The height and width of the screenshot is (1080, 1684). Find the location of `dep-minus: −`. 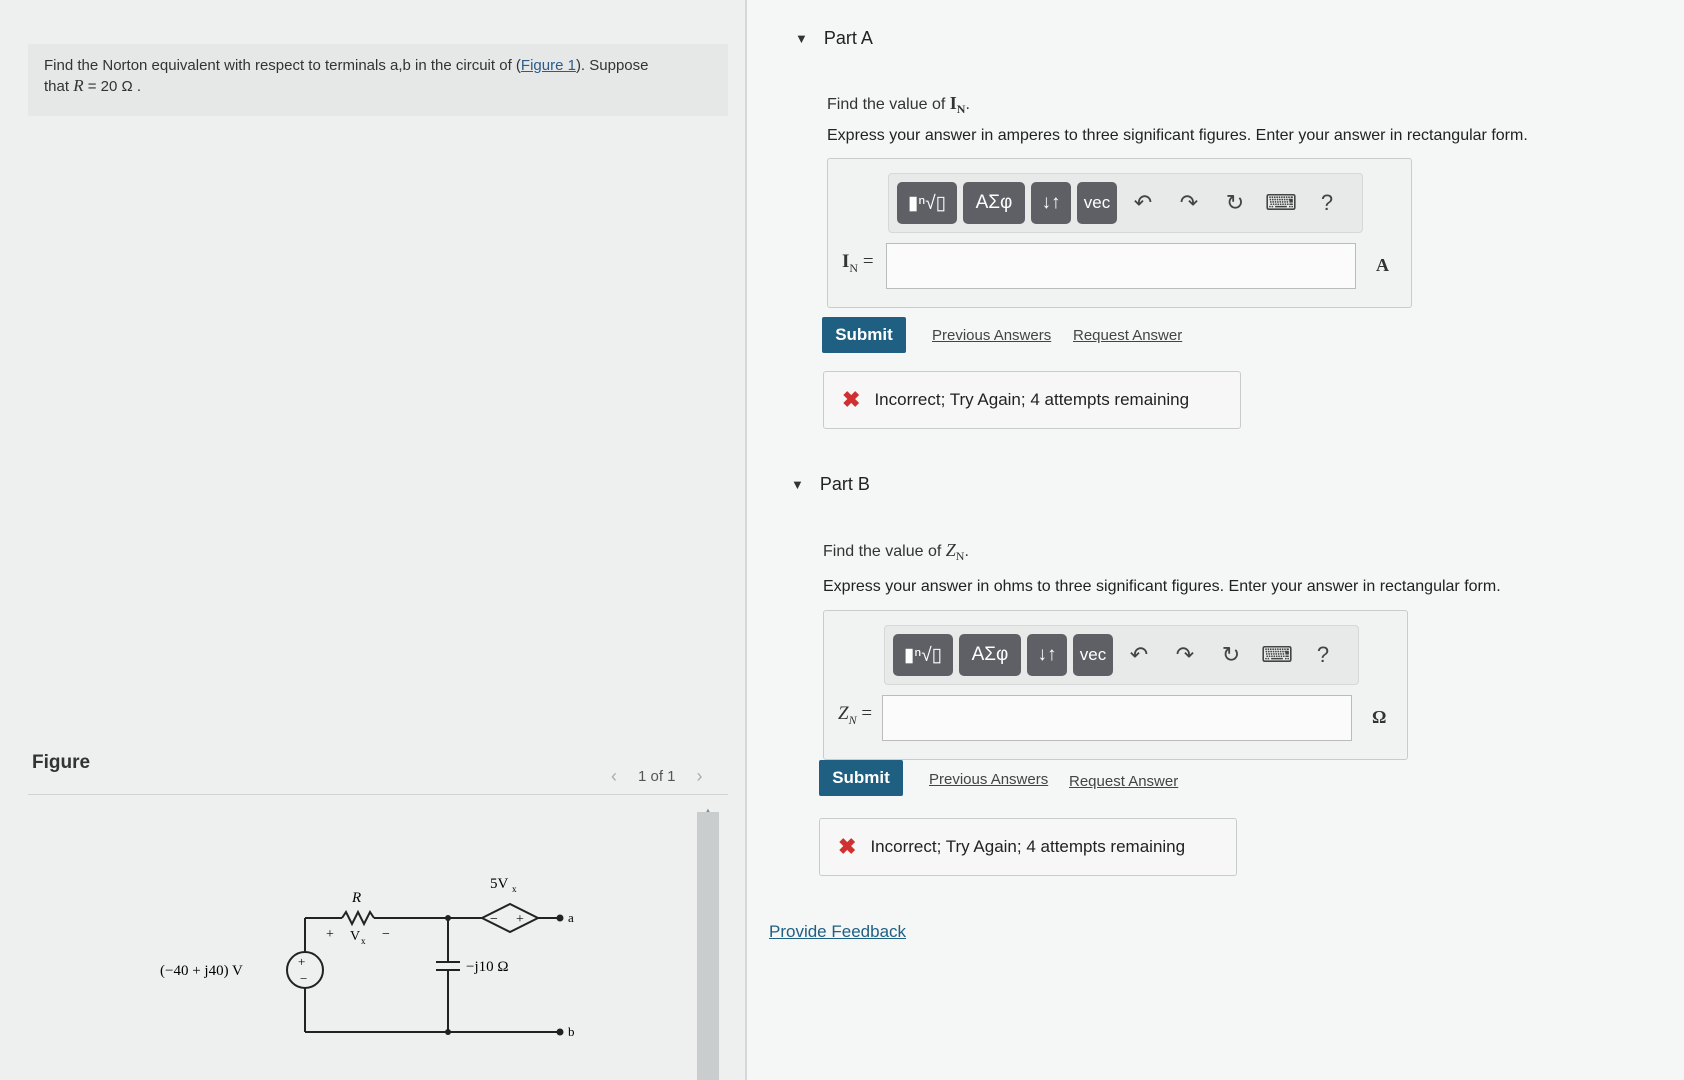

dep-minus: − is located at coordinates (494, 919).